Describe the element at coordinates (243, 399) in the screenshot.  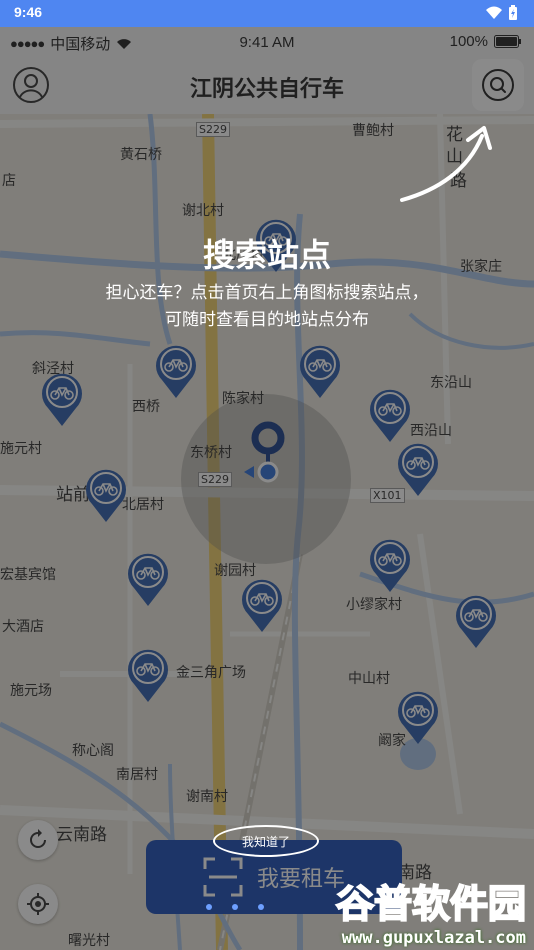
I see `place-label: 陈家村` at that location.